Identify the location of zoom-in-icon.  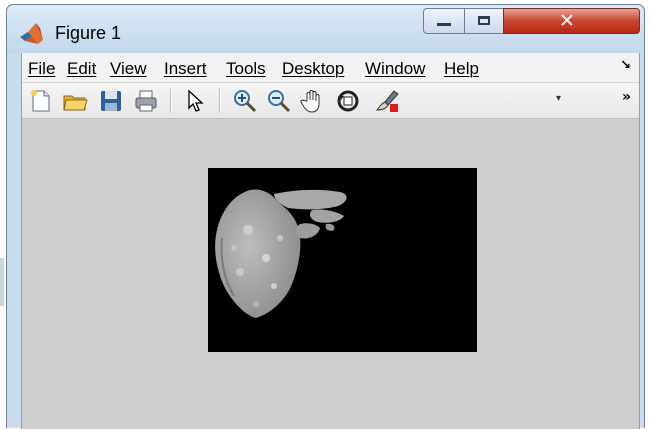
(245, 101).